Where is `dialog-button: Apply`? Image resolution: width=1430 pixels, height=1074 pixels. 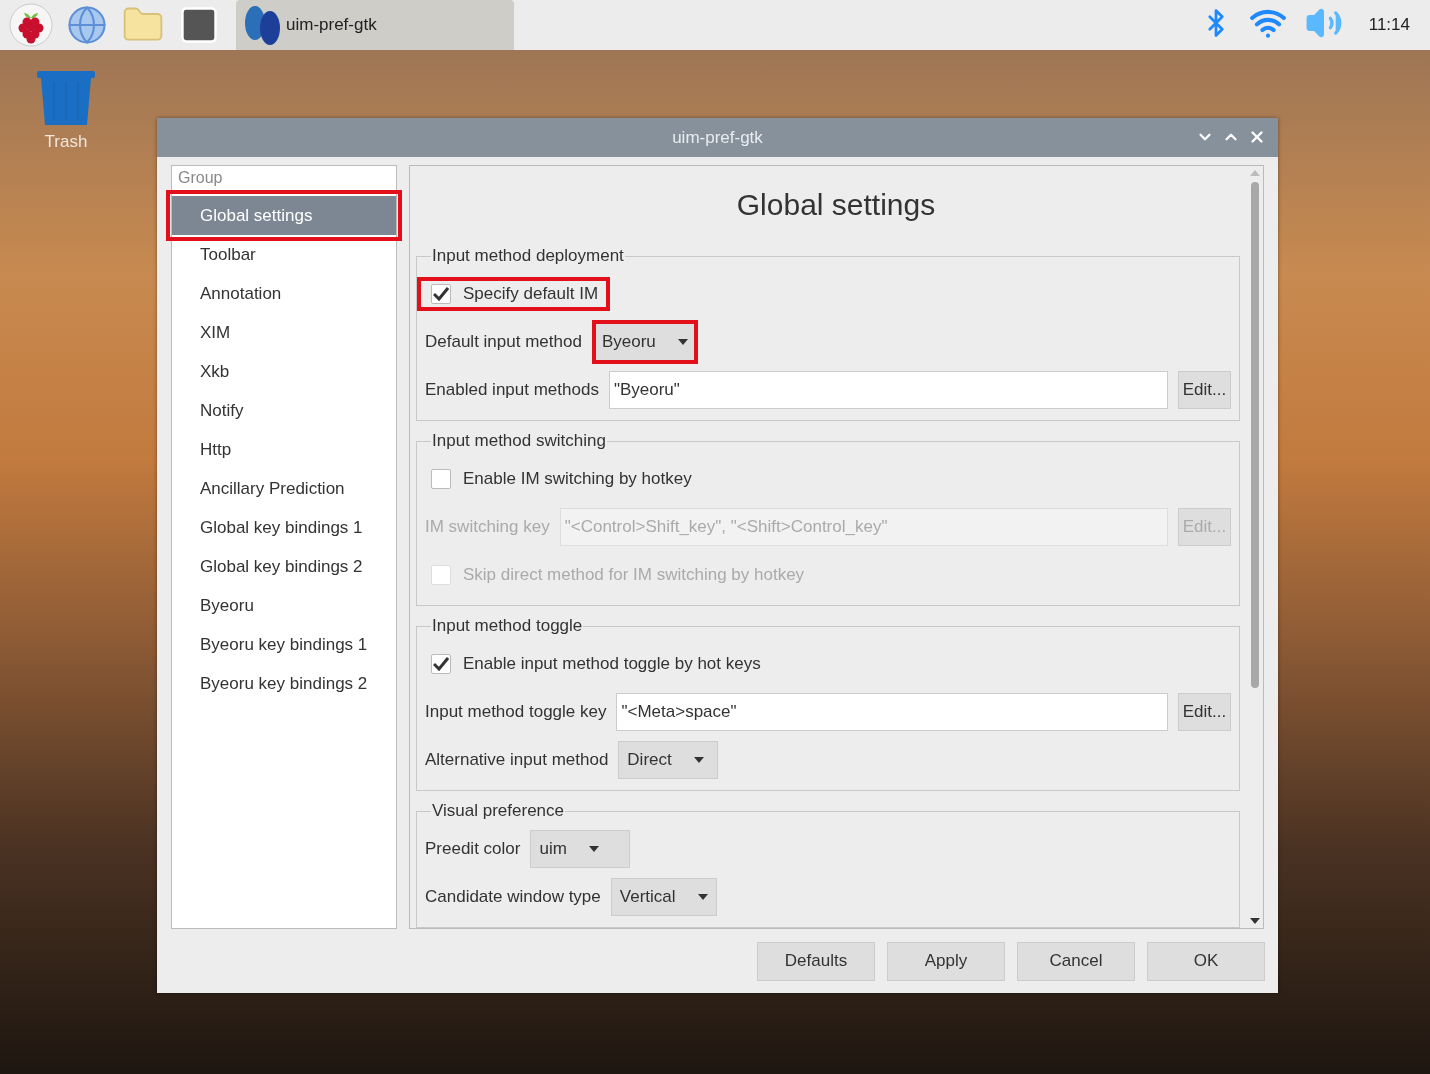 dialog-button: Apply is located at coordinates (946, 961).